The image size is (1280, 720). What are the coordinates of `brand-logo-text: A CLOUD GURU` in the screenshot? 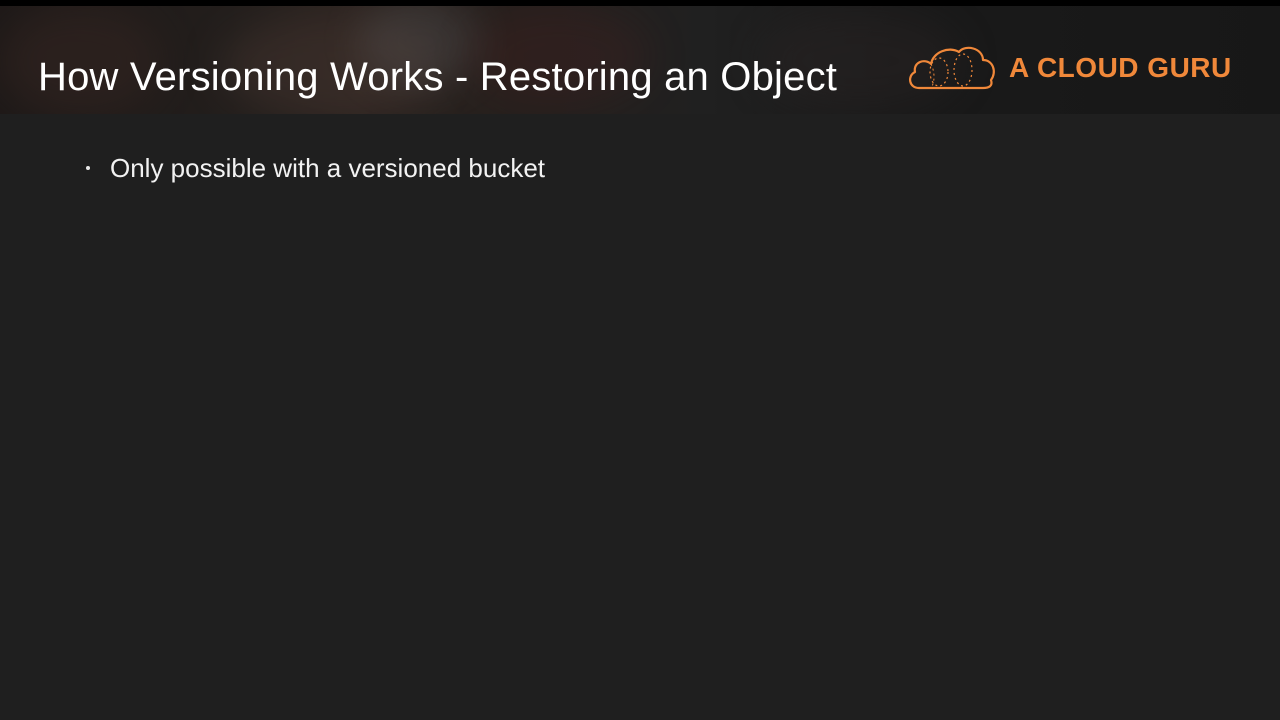 It's located at (1120, 67).